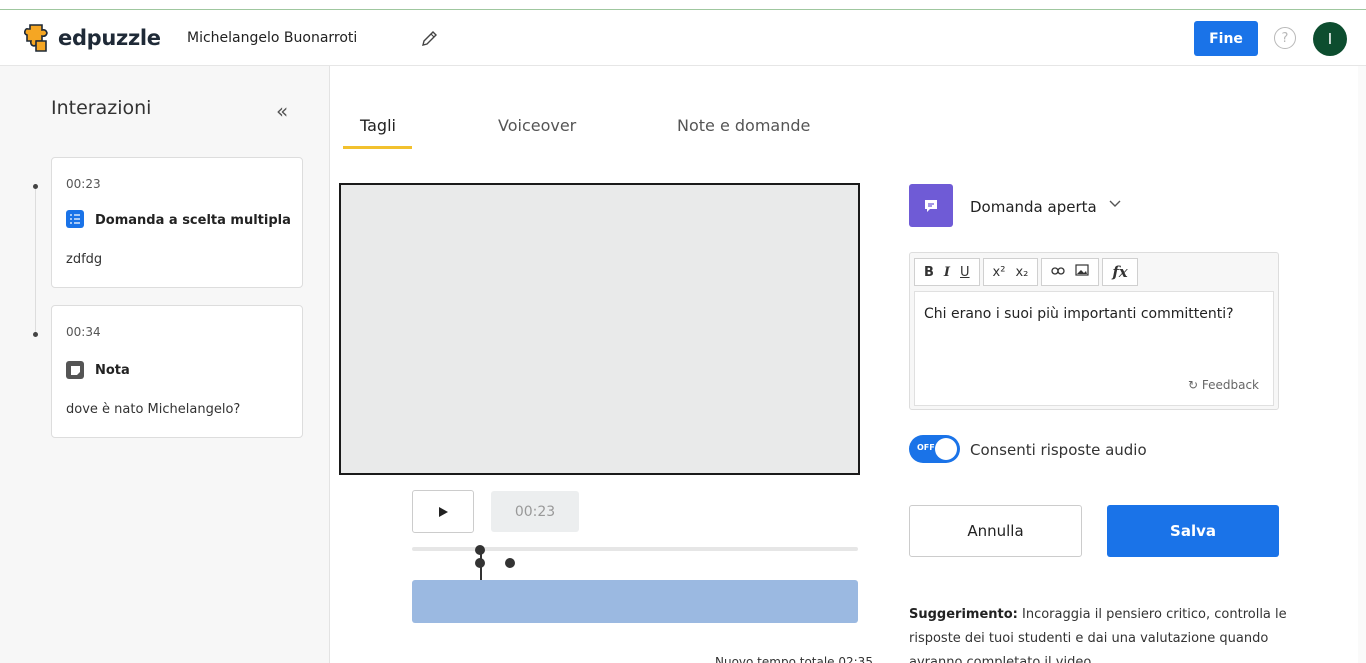 The image size is (1366, 663). I want to click on finish-button: Fine, so click(1226, 38).